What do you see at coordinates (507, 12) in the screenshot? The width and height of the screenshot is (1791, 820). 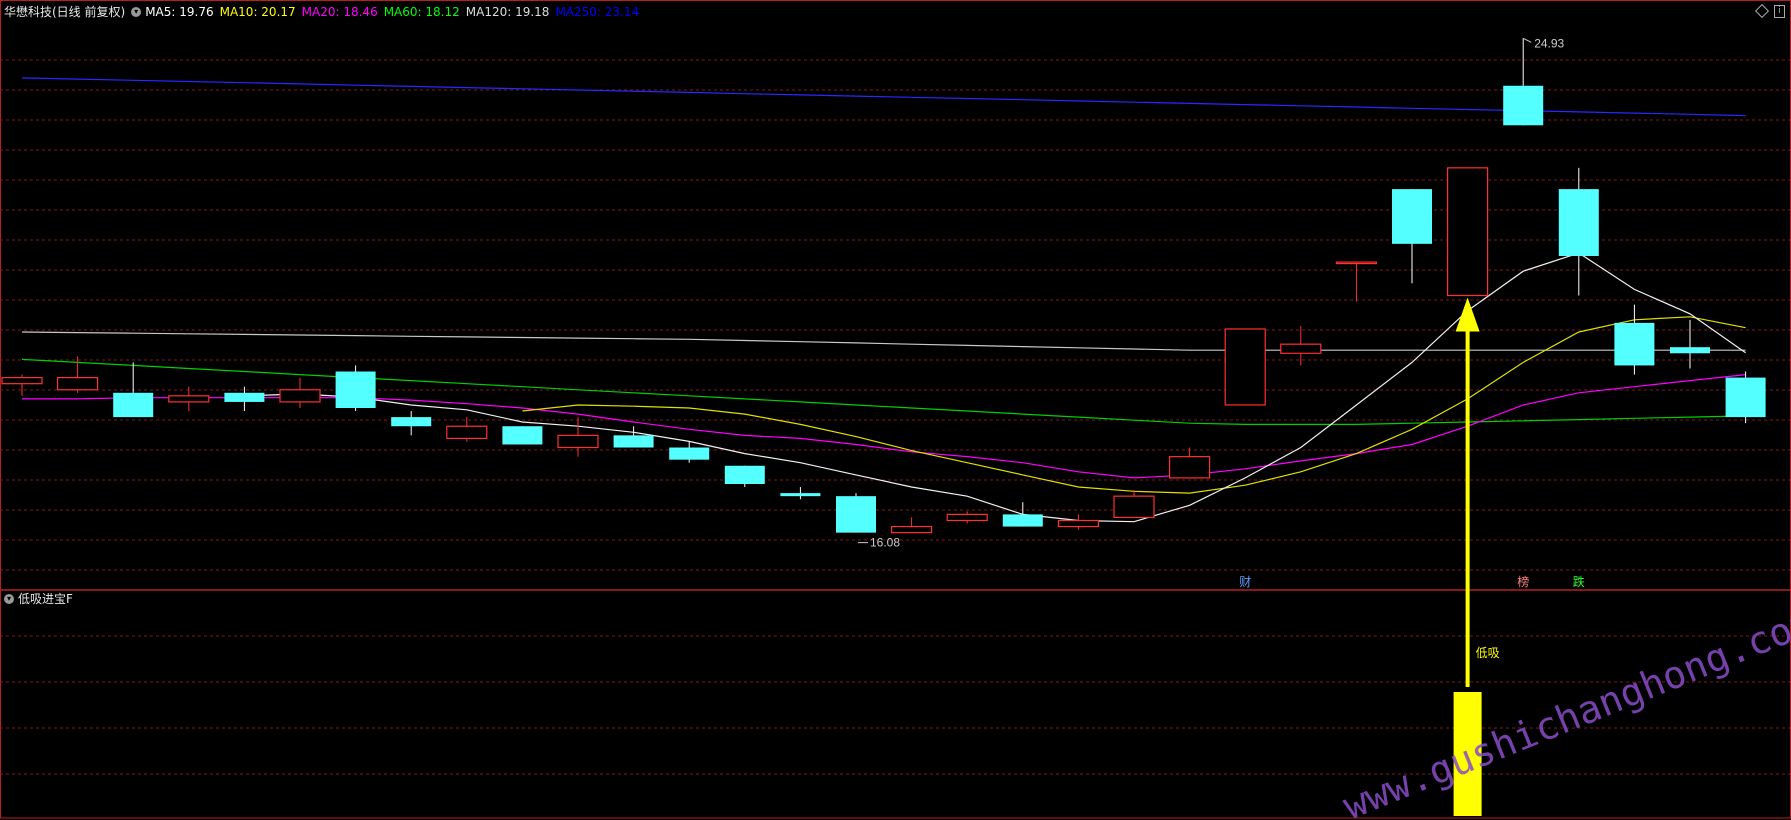 I see `ma-indicator-4: MA120: 19.18` at bounding box center [507, 12].